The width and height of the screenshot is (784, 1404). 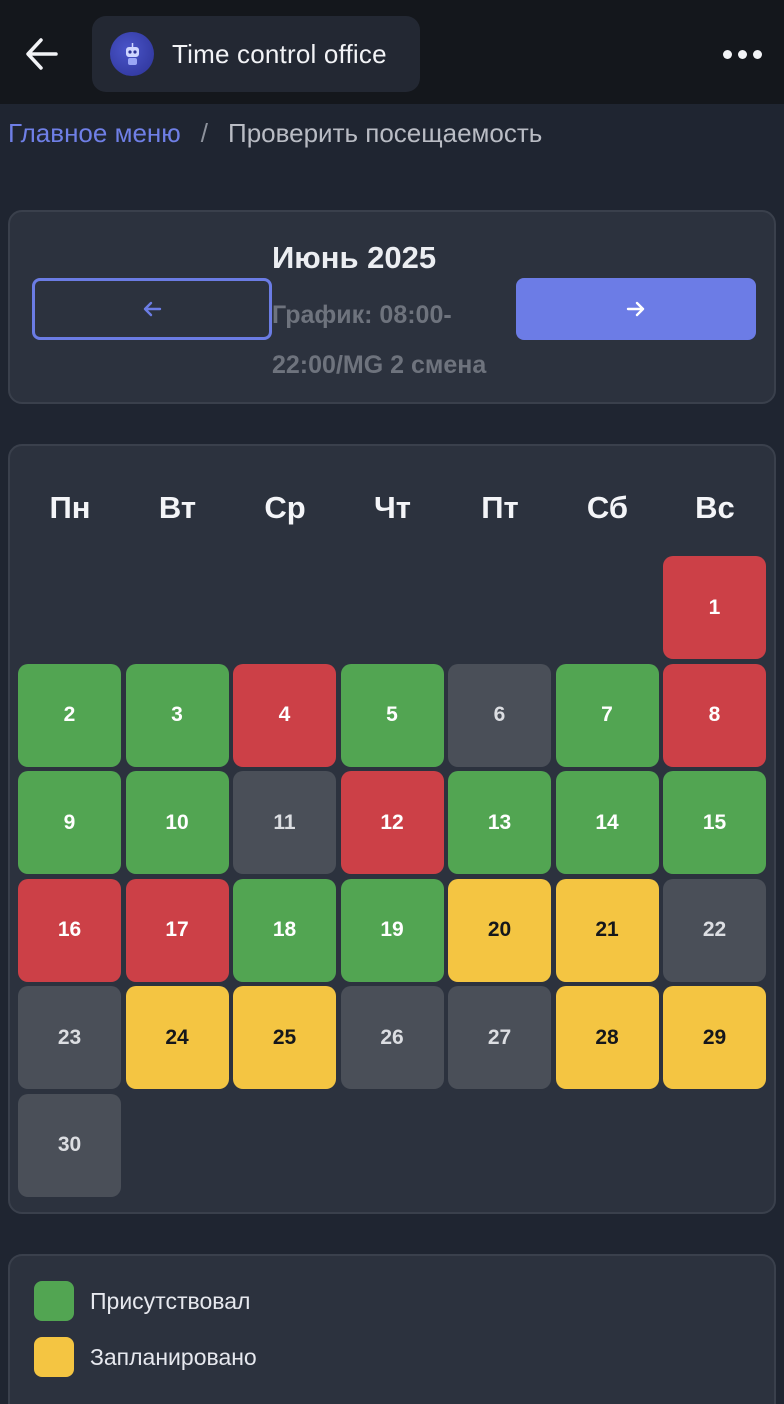 I want to click on back-button, so click(x=42, y=54).